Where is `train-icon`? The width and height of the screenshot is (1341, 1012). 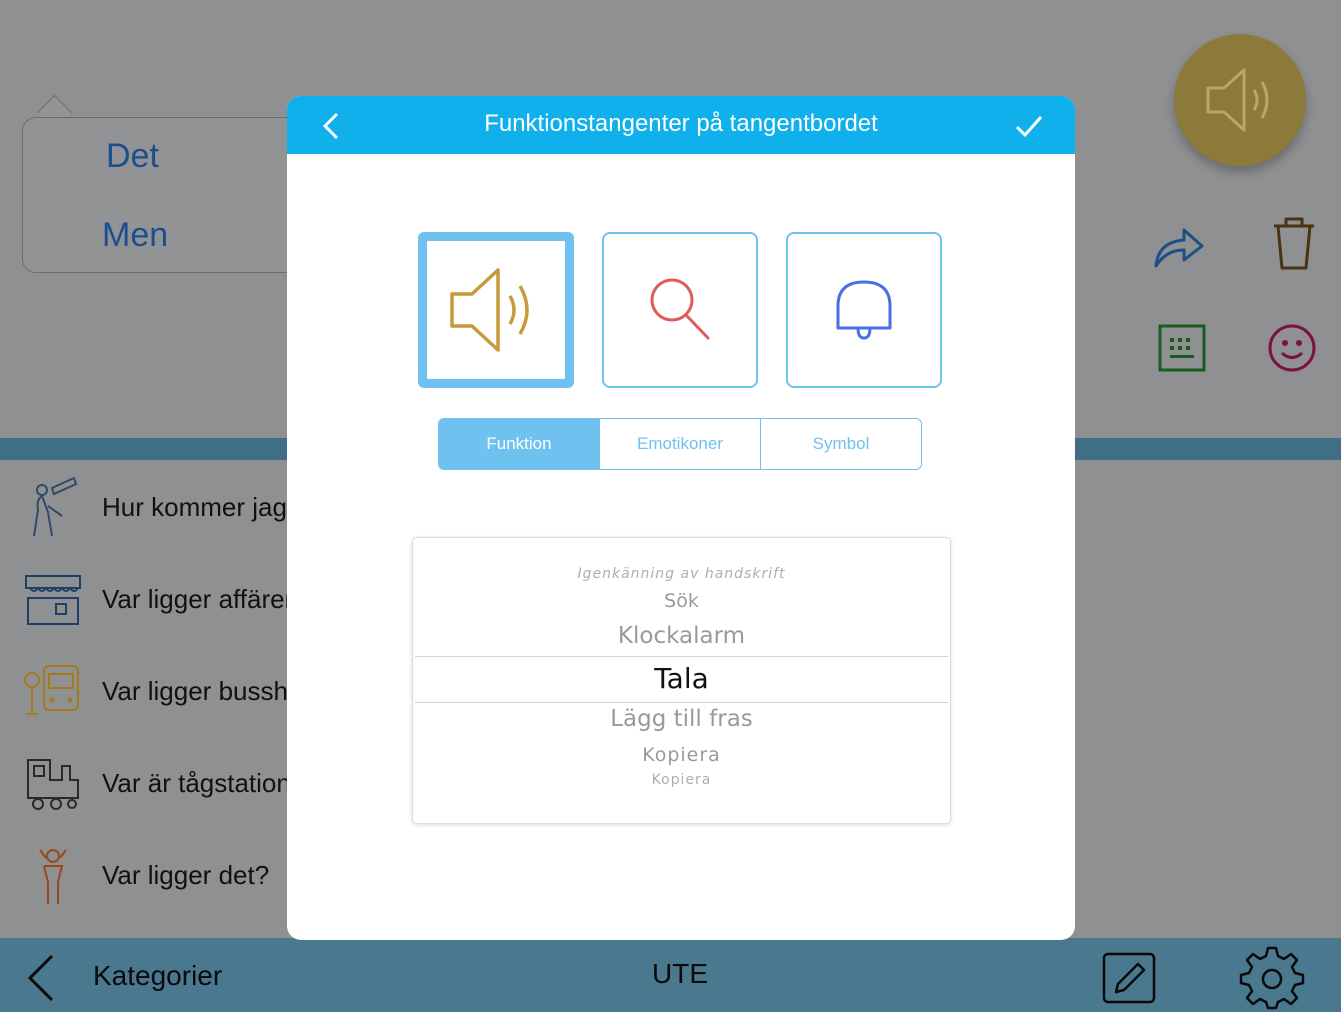
train-icon is located at coordinates (53, 784).